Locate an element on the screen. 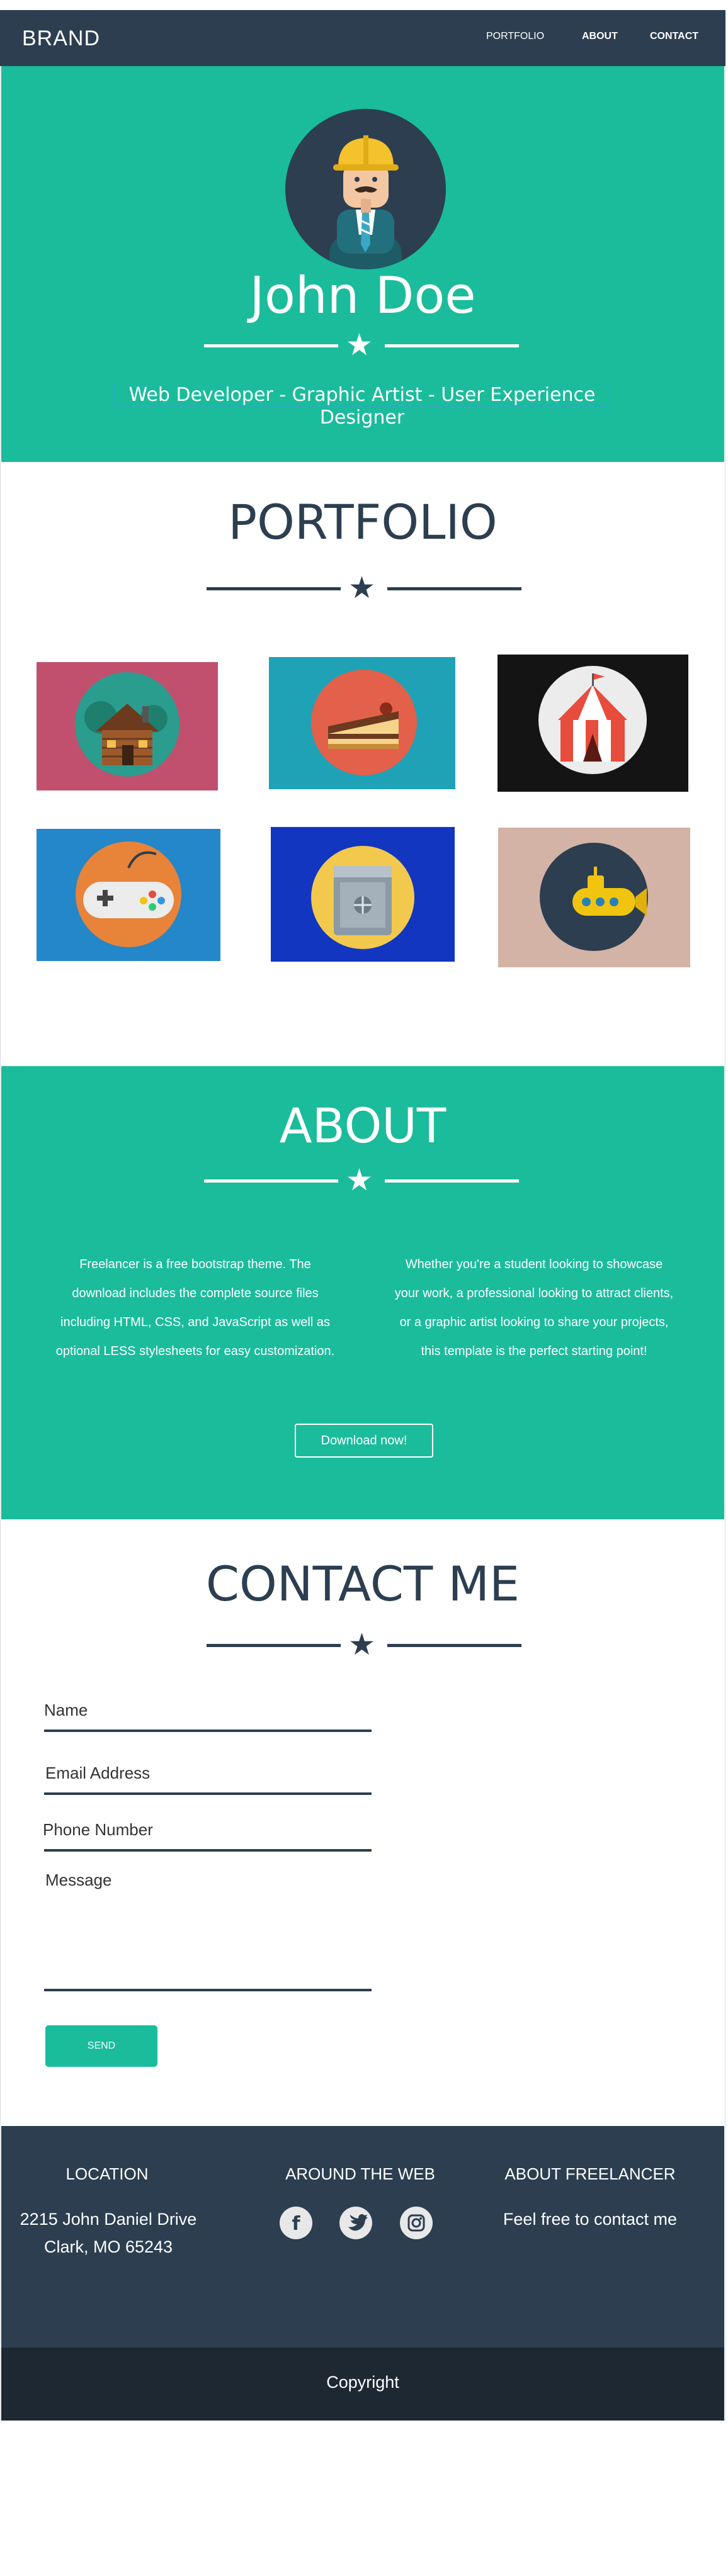 Image resolution: width=728 pixels, height=2576 pixels. message-field: Message is located at coordinates (78, 1880).